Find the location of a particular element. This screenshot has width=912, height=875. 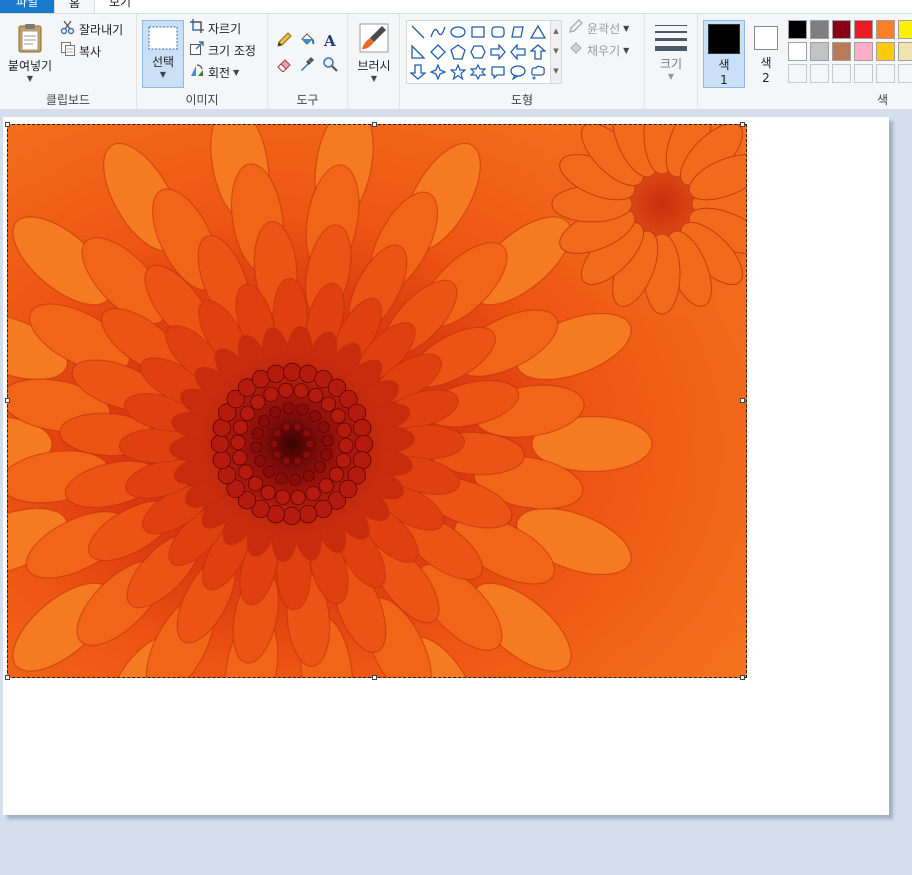

diamond-shape-icon is located at coordinates (438, 52).